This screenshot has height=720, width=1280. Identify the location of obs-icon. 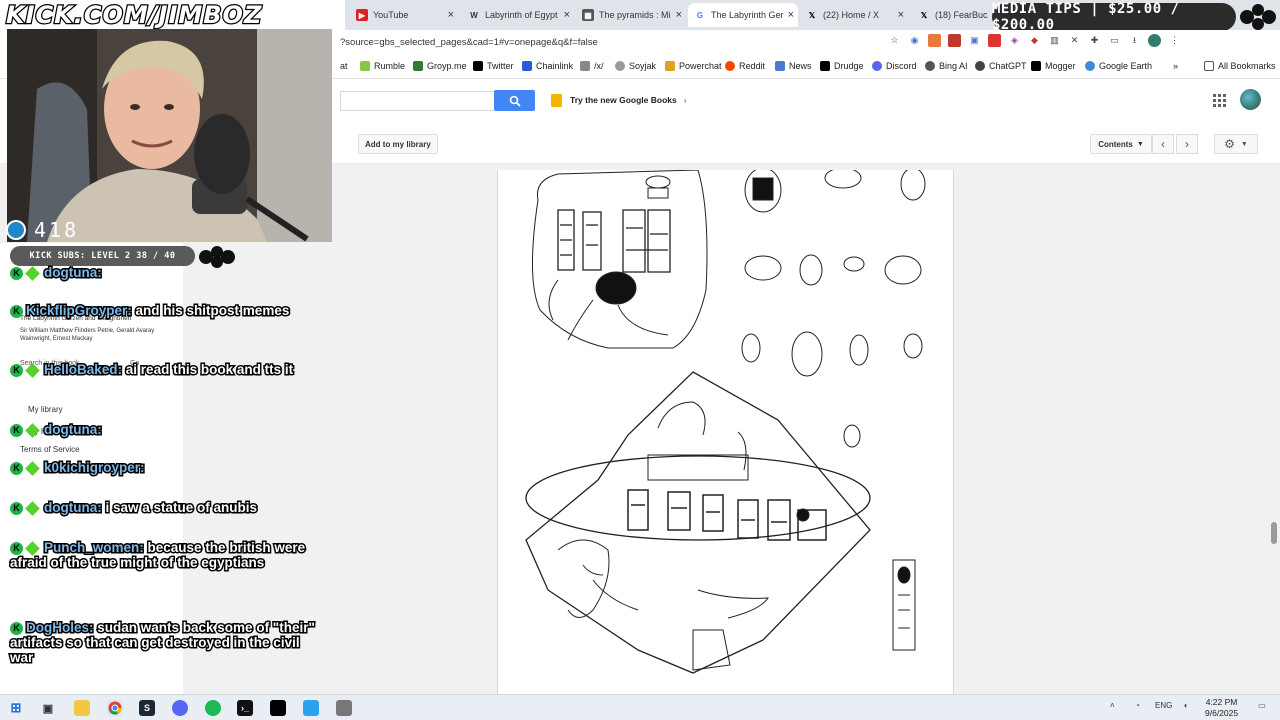
(278, 708).